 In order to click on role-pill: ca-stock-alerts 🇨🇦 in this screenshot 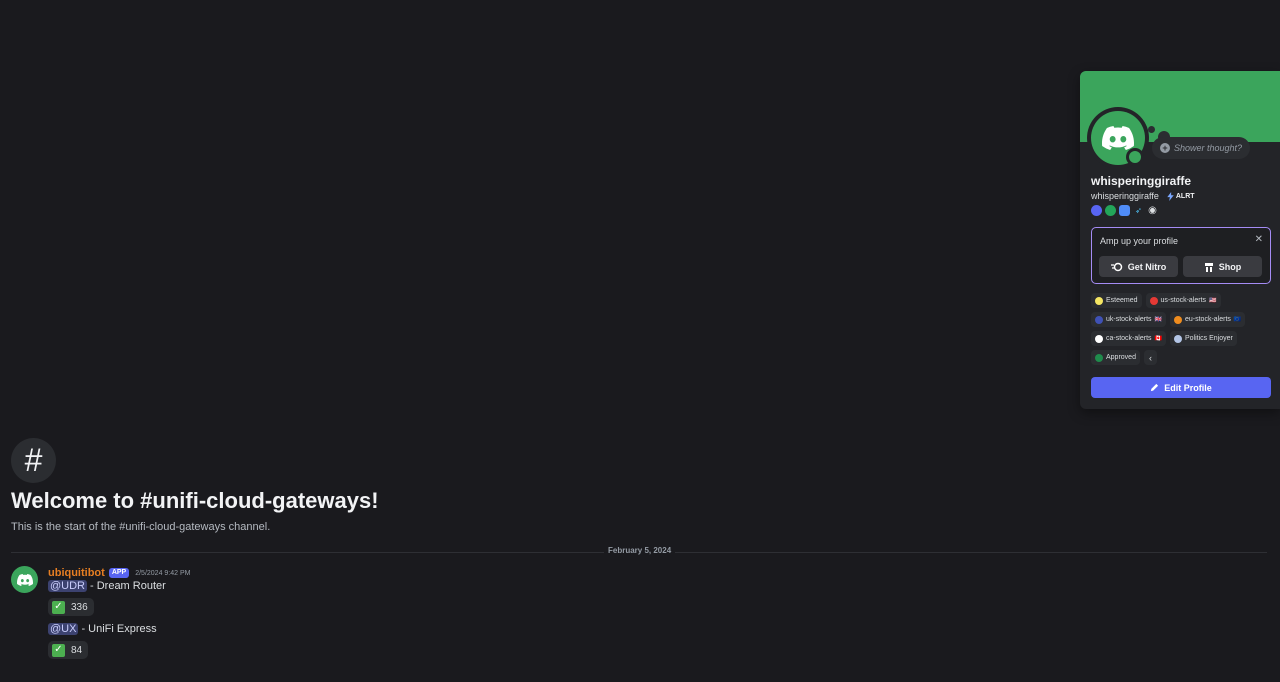, I will do `click(1128, 338)`.